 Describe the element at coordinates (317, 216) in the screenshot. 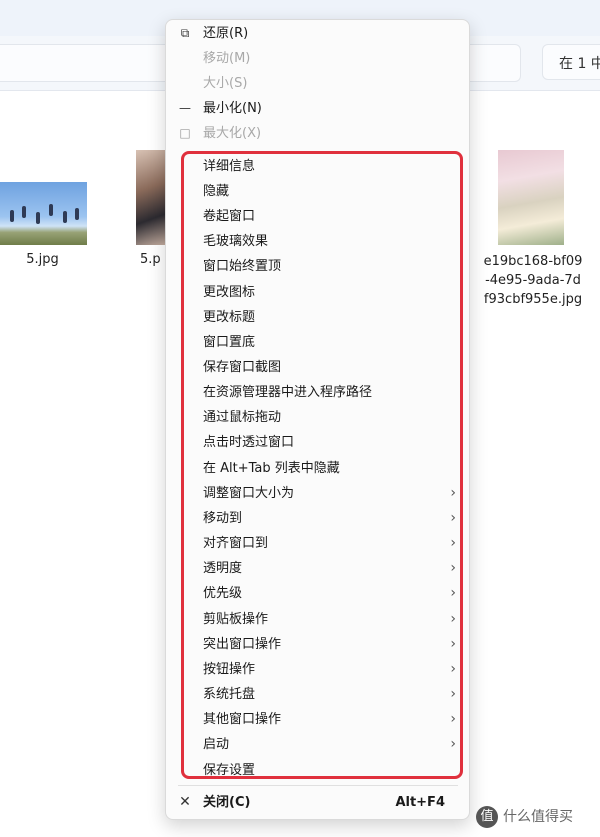

I see `menu-item-roll-up: 卷起窗口` at that location.